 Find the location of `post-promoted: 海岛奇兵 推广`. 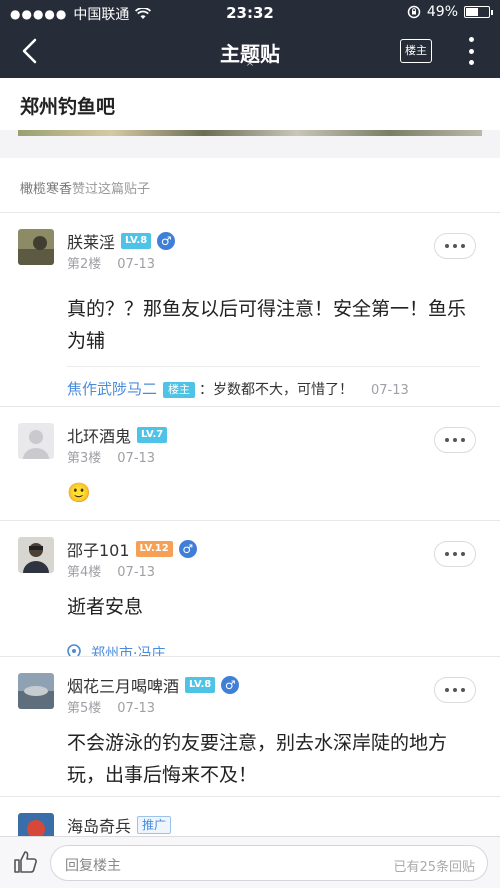

post-promoted: 海岛奇兵 推广 is located at coordinates (250, 816).